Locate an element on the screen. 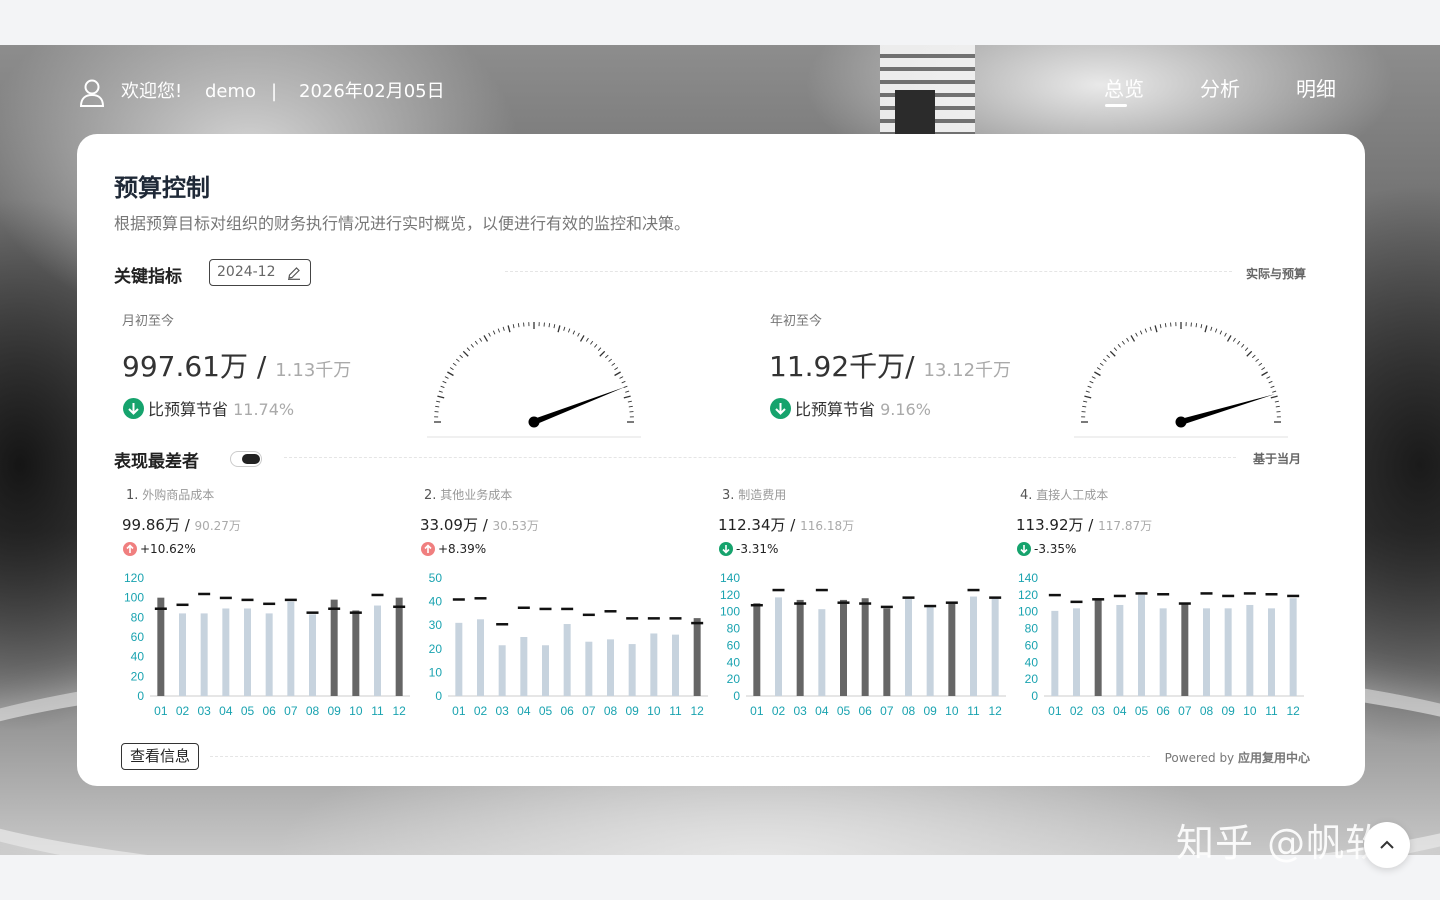  performer-actual: 33.09万 is located at coordinates (449, 525).